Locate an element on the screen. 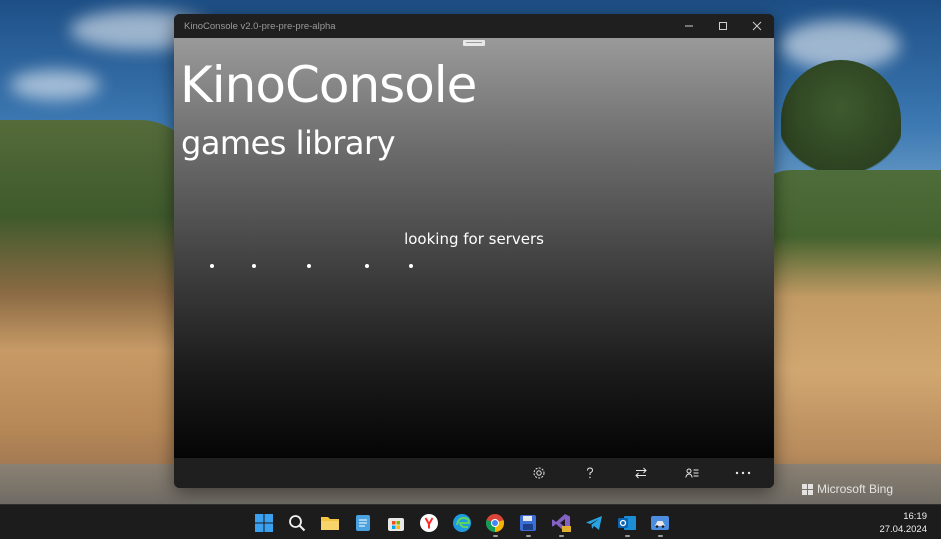 This screenshot has height=539, width=941. windows-start-icon is located at coordinates (264, 523).